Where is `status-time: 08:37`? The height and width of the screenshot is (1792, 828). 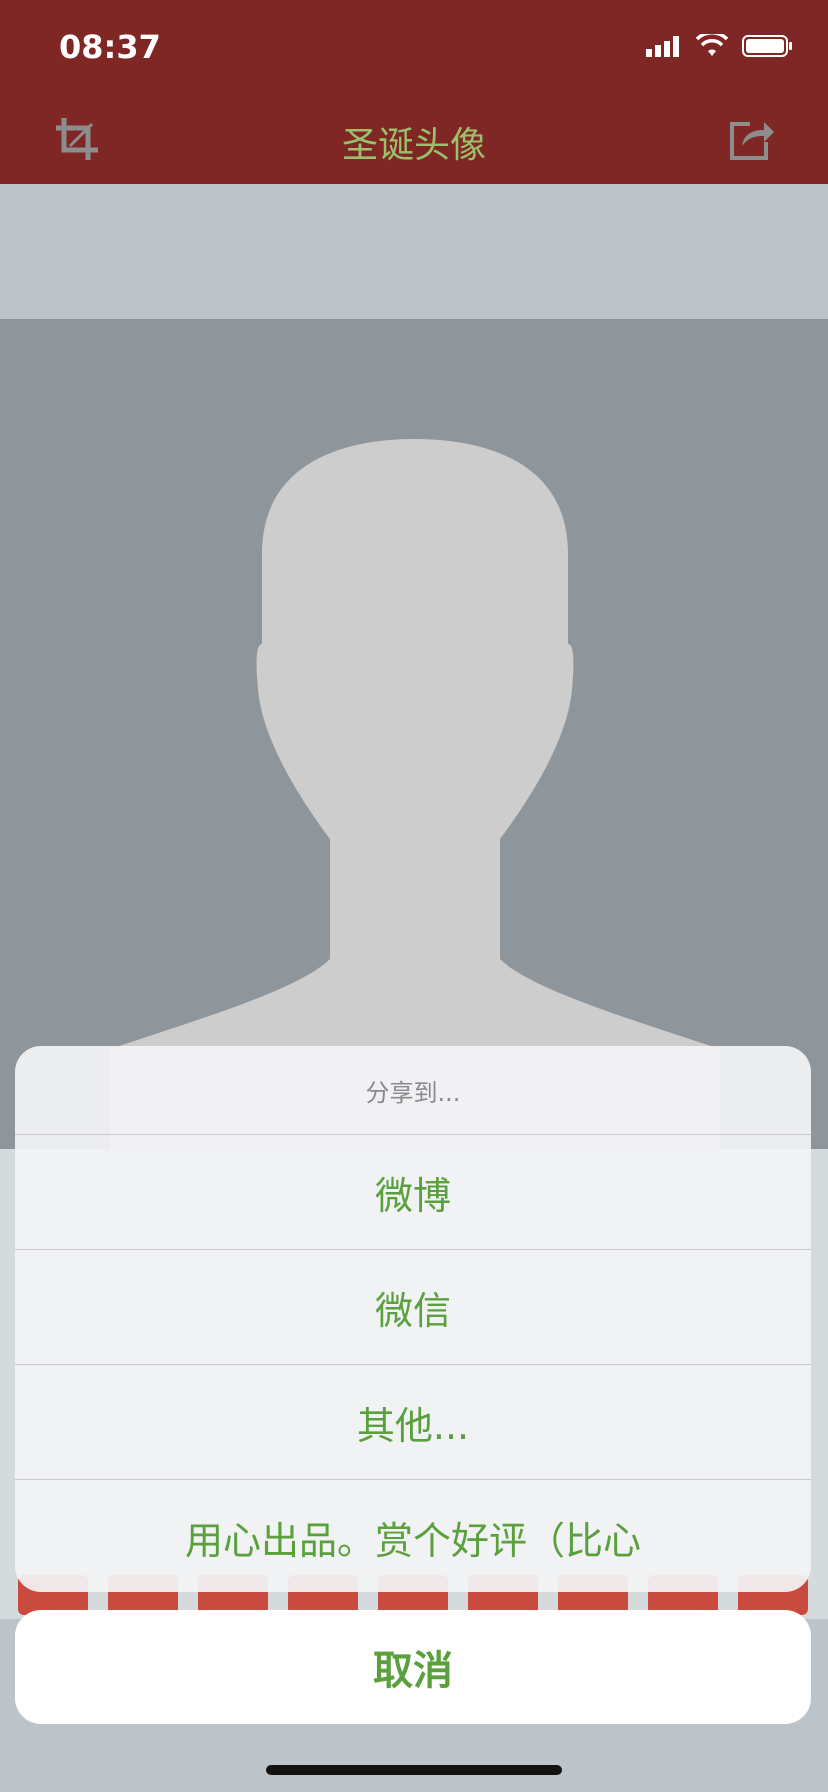 status-time: 08:37 is located at coordinates (110, 47).